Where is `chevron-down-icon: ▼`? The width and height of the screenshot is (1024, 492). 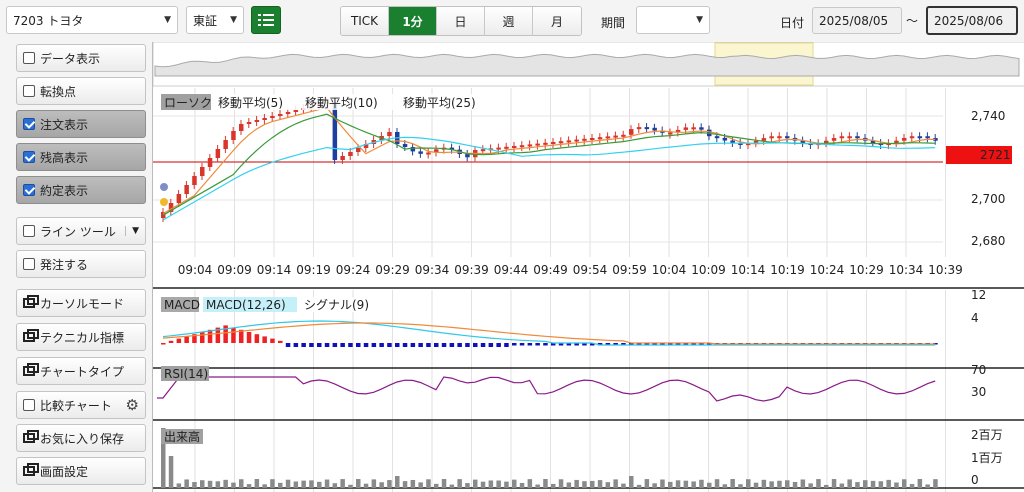 chevron-down-icon: ▼ is located at coordinates (132, 231).